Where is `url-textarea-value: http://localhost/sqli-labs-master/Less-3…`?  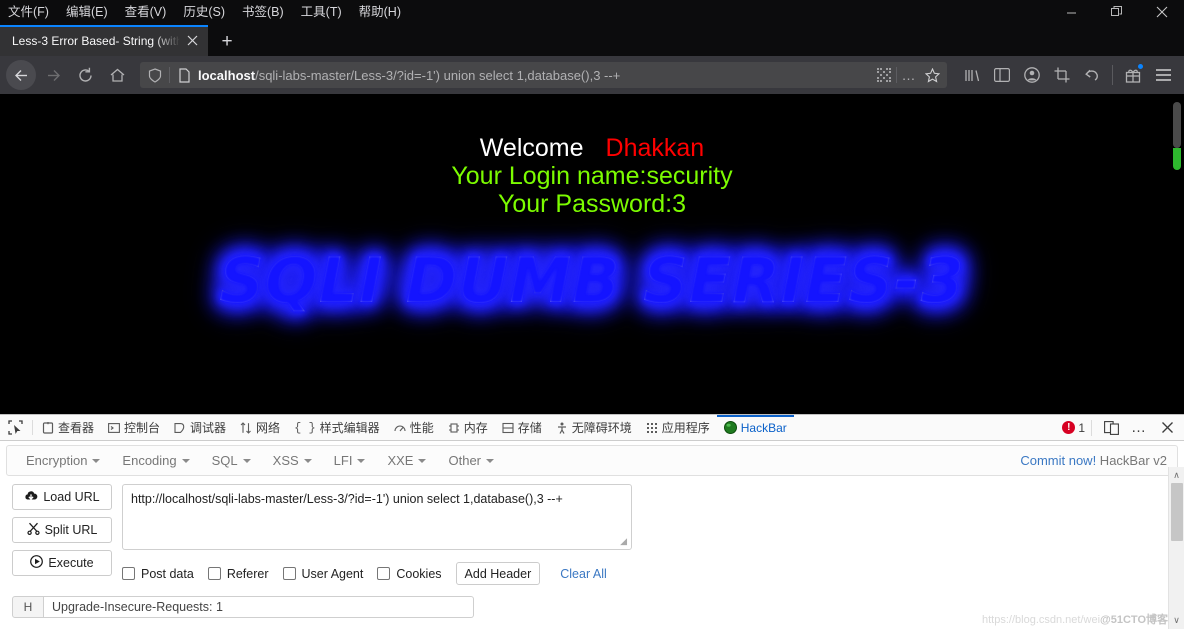 url-textarea-value: http://localhost/sqli-labs-master/Less-3… is located at coordinates (347, 499).